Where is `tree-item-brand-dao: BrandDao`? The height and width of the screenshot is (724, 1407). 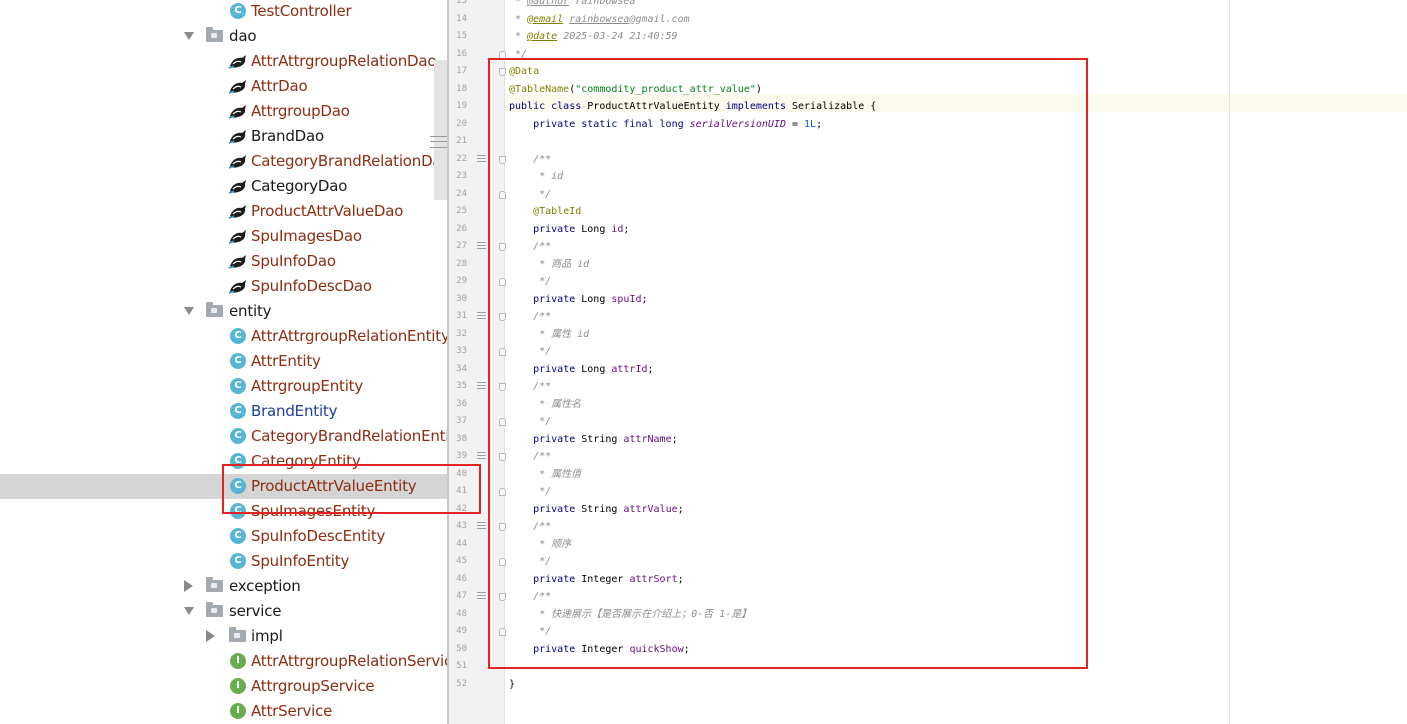
tree-item-brand-dao: BrandDao is located at coordinates (223, 136).